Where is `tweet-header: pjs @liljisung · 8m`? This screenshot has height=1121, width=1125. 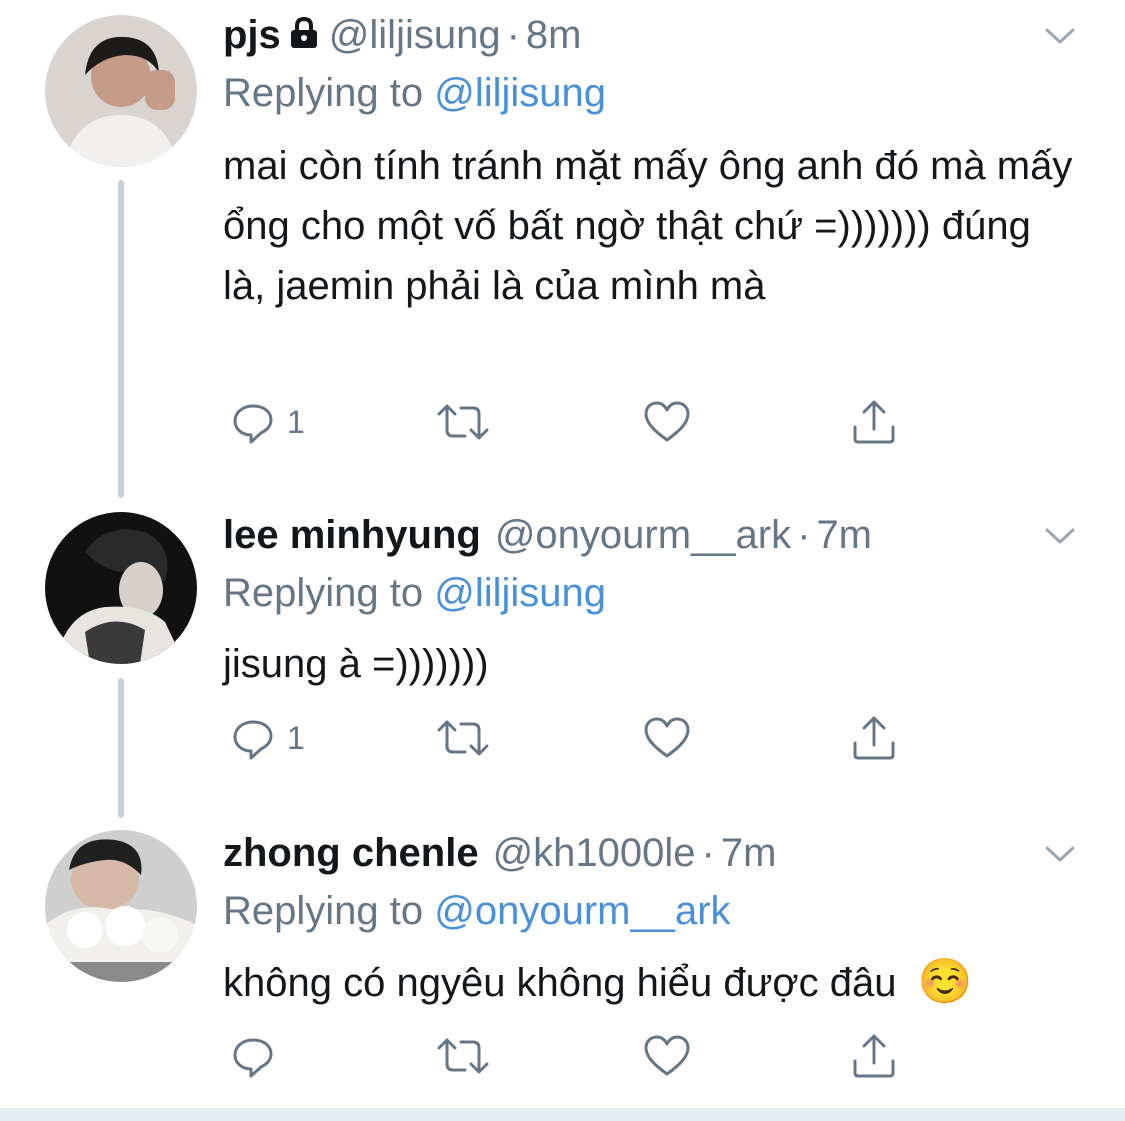 tweet-header: pjs @liljisung · 8m is located at coordinates (402, 35).